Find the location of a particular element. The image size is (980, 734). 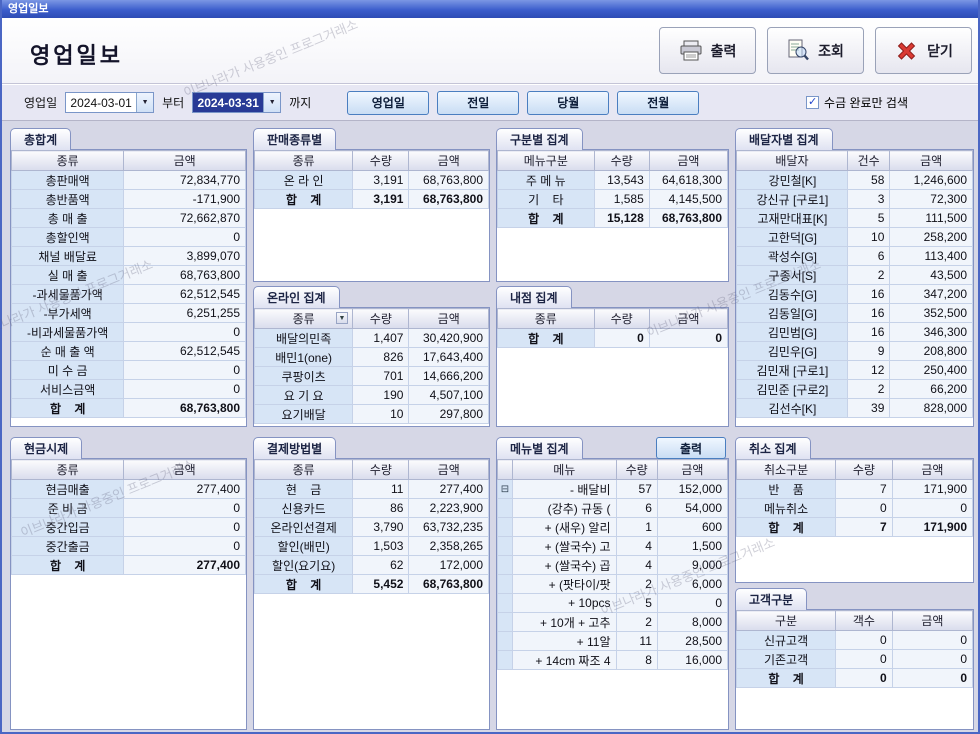

title-bar: 영업일보 is located at coordinates (490, 9).